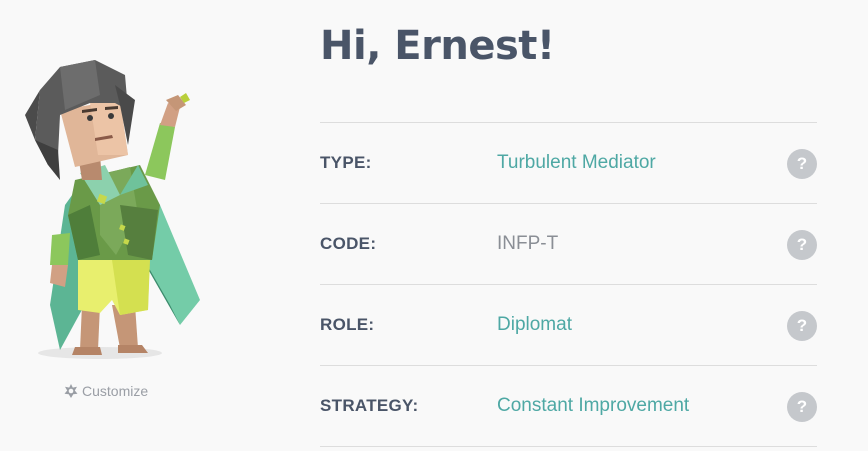 The image size is (868, 451). I want to click on row-label: ROLE:, so click(347, 324).